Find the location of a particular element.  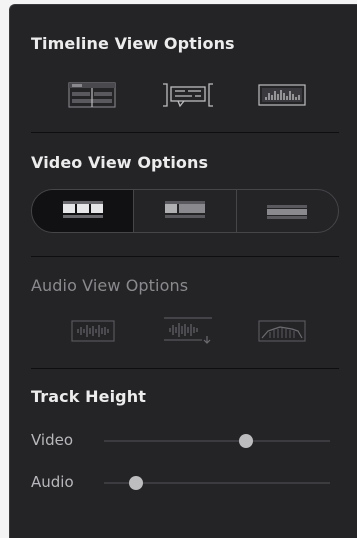

simple-view-button is located at coordinates (286, 211).